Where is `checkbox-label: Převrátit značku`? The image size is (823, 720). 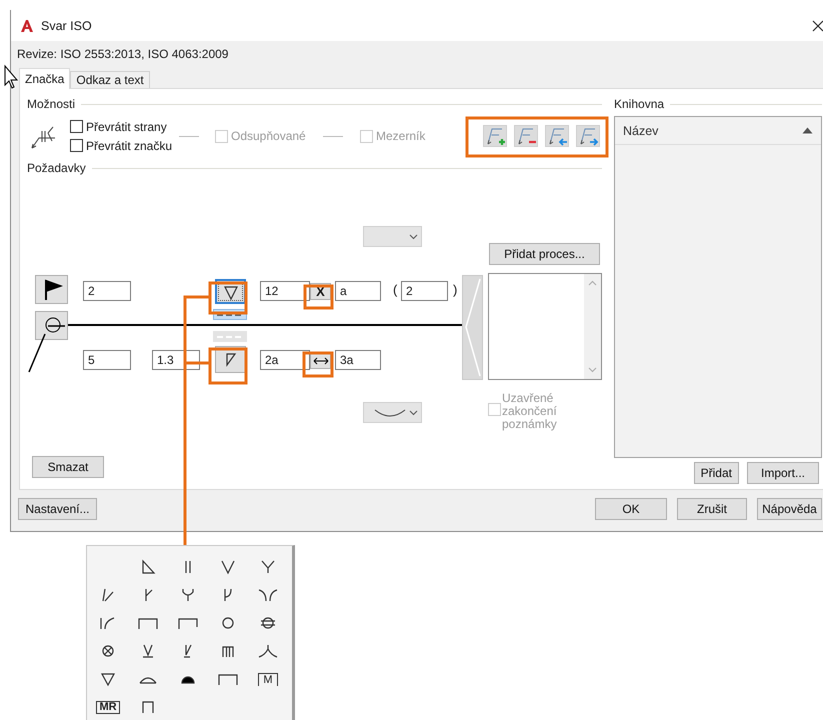 checkbox-label: Převrátit značku is located at coordinates (129, 145).